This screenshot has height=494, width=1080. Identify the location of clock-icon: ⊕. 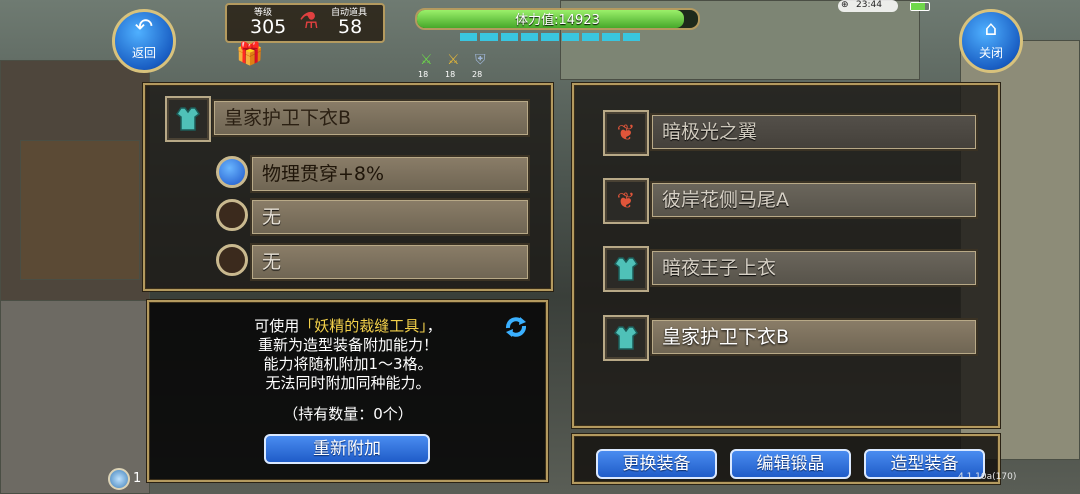
(845, 5).